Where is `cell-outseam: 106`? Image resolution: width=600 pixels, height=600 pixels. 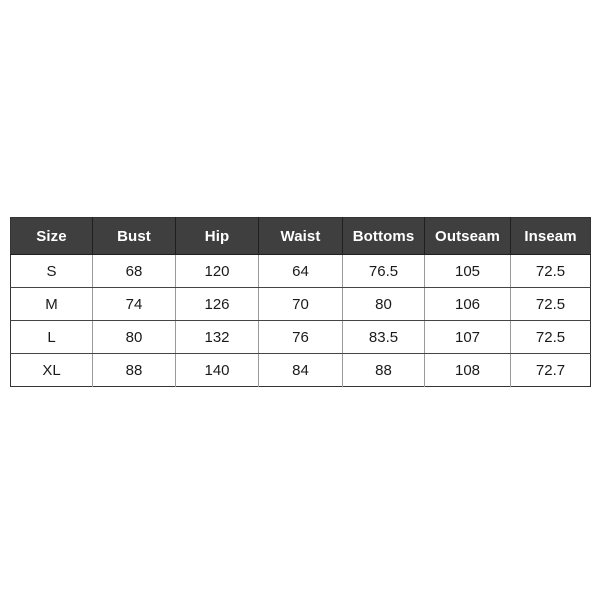 cell-outseam: 106 is located at coordinates (467, 304).